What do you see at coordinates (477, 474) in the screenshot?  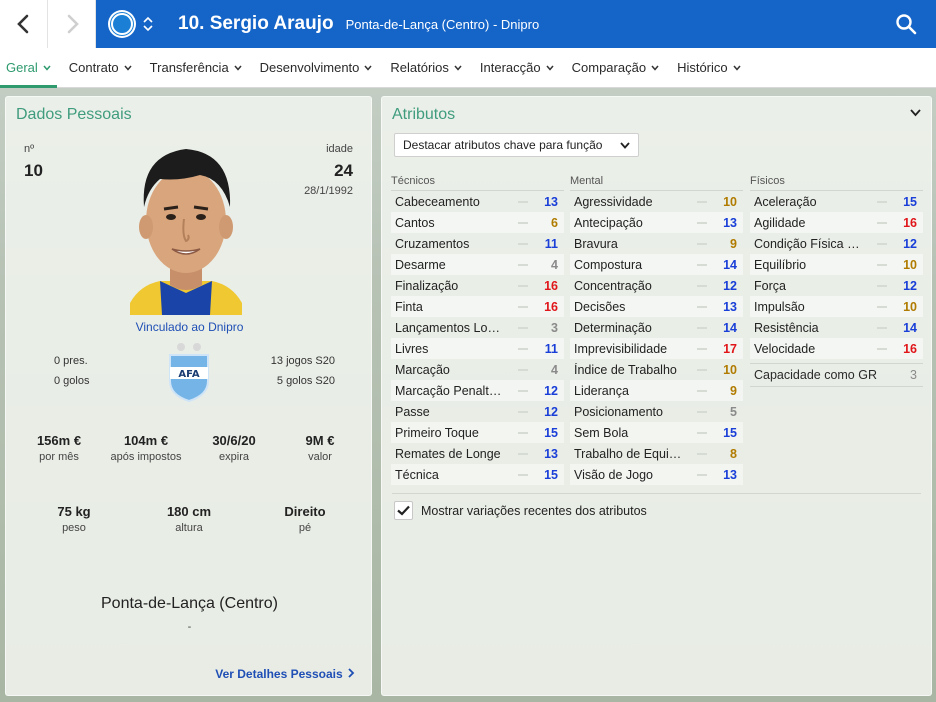 I see `attribute-row: Técnica 15` at bounding box center [477, 474].